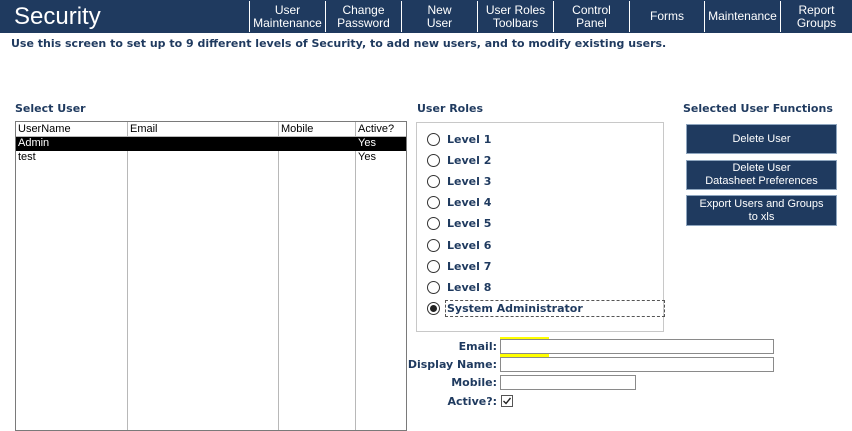 This screenshot has width=852, height=431. Describe the element at coordinates (287, 16) in the screenshot. I see `nav-user-maintenance: User Maintenance` at that location.